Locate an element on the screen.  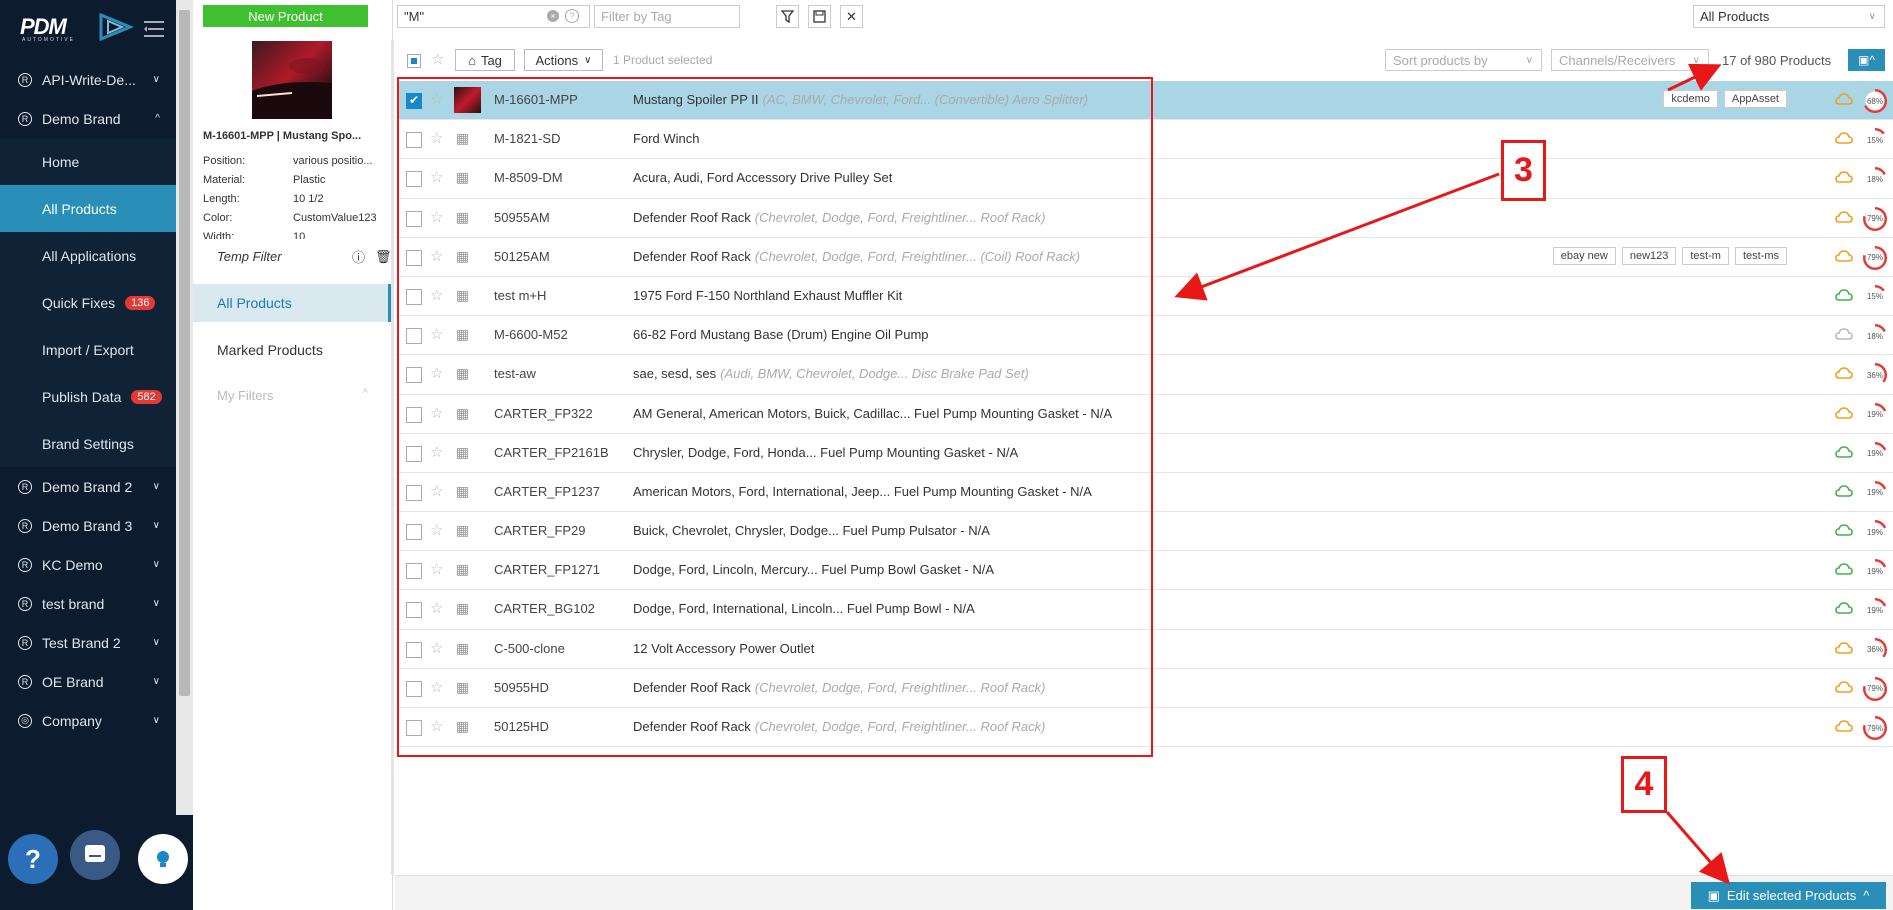
product-row: ☆ ▦ M-1821-SD Ford Winch 15% is located at coordinates (1145, 140).